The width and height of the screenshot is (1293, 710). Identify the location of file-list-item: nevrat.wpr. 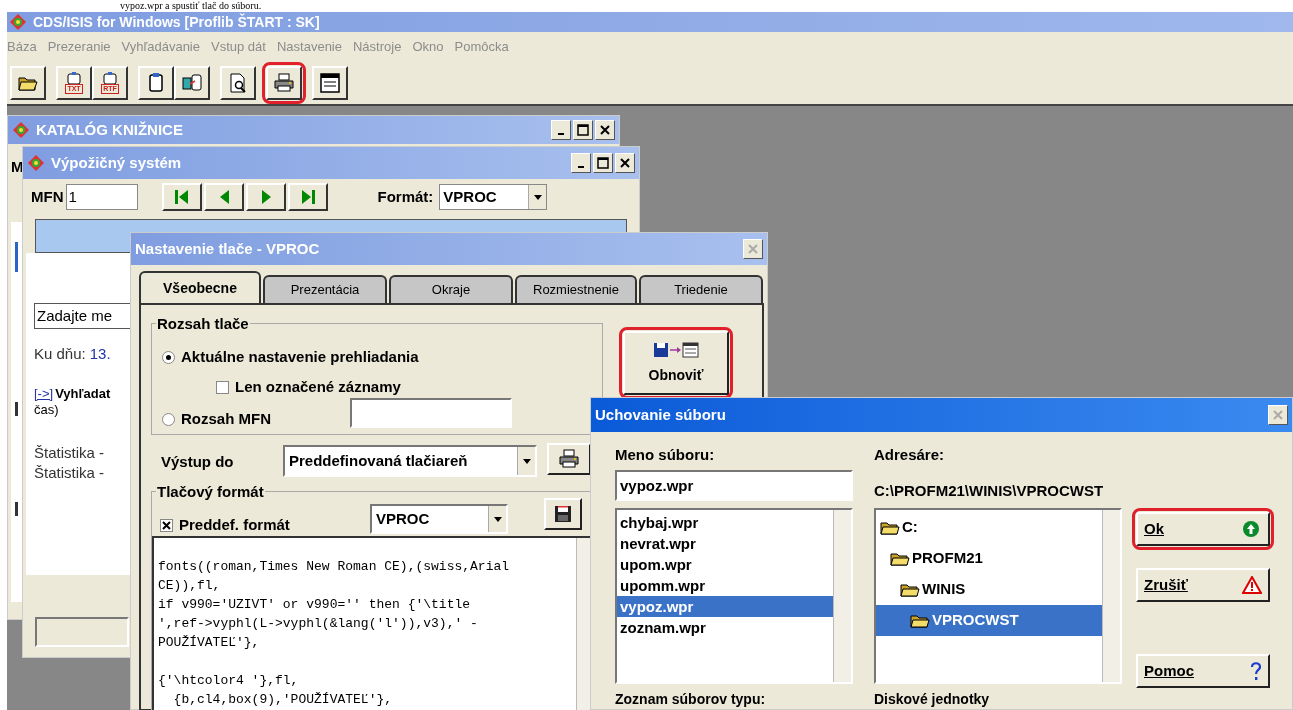
(725, 543).